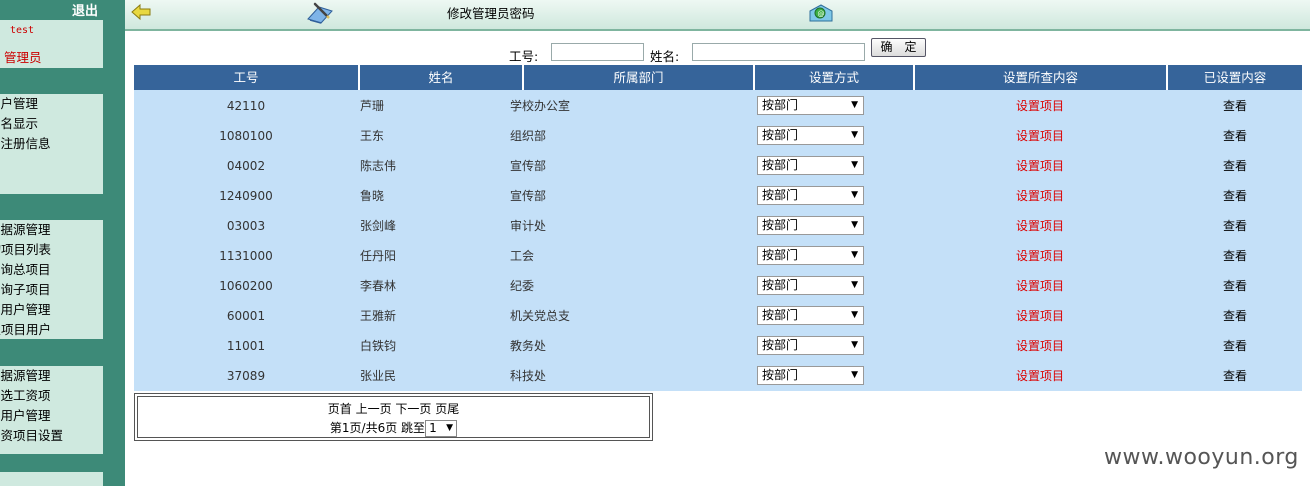  What do you see at coordinates (247, 77) in the screenshot?
I see `col-employee-id: 工号` at bounding box center [247, 77].